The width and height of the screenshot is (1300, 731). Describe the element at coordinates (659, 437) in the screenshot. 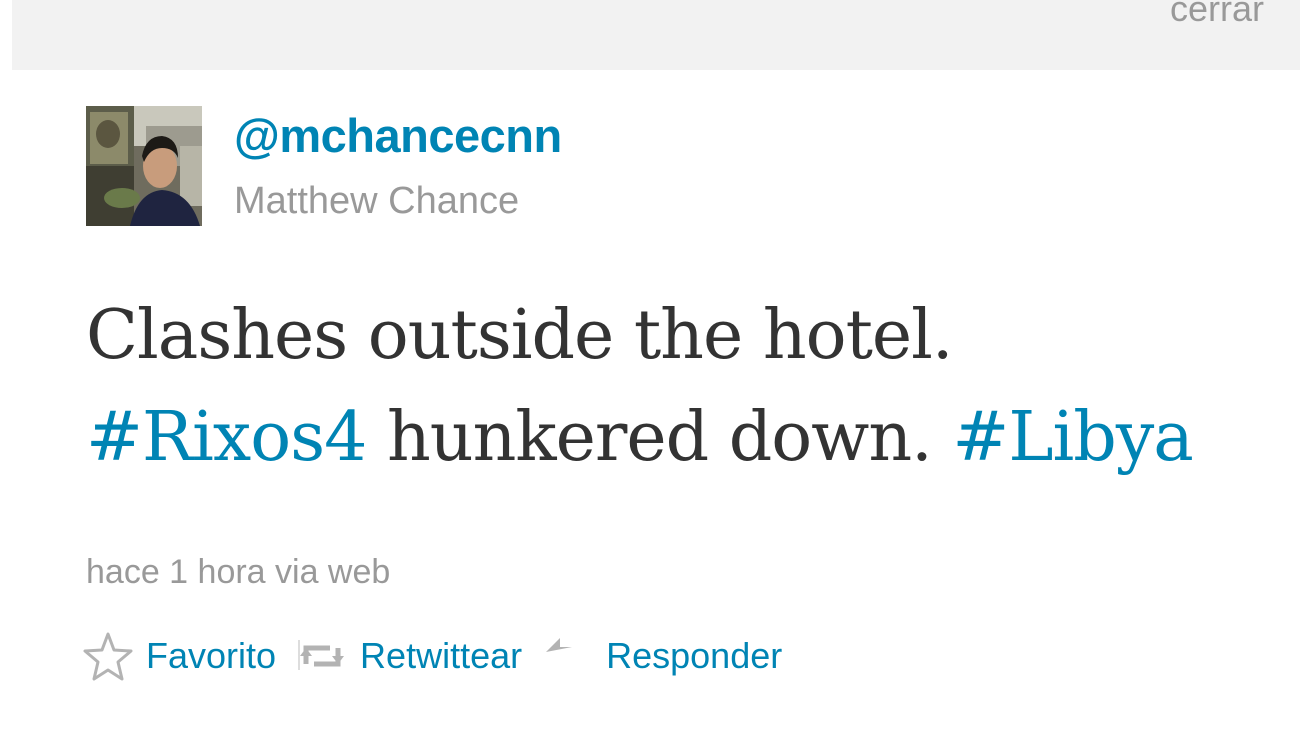

I see `tweet-text-line2: hunkered down.` at that location.